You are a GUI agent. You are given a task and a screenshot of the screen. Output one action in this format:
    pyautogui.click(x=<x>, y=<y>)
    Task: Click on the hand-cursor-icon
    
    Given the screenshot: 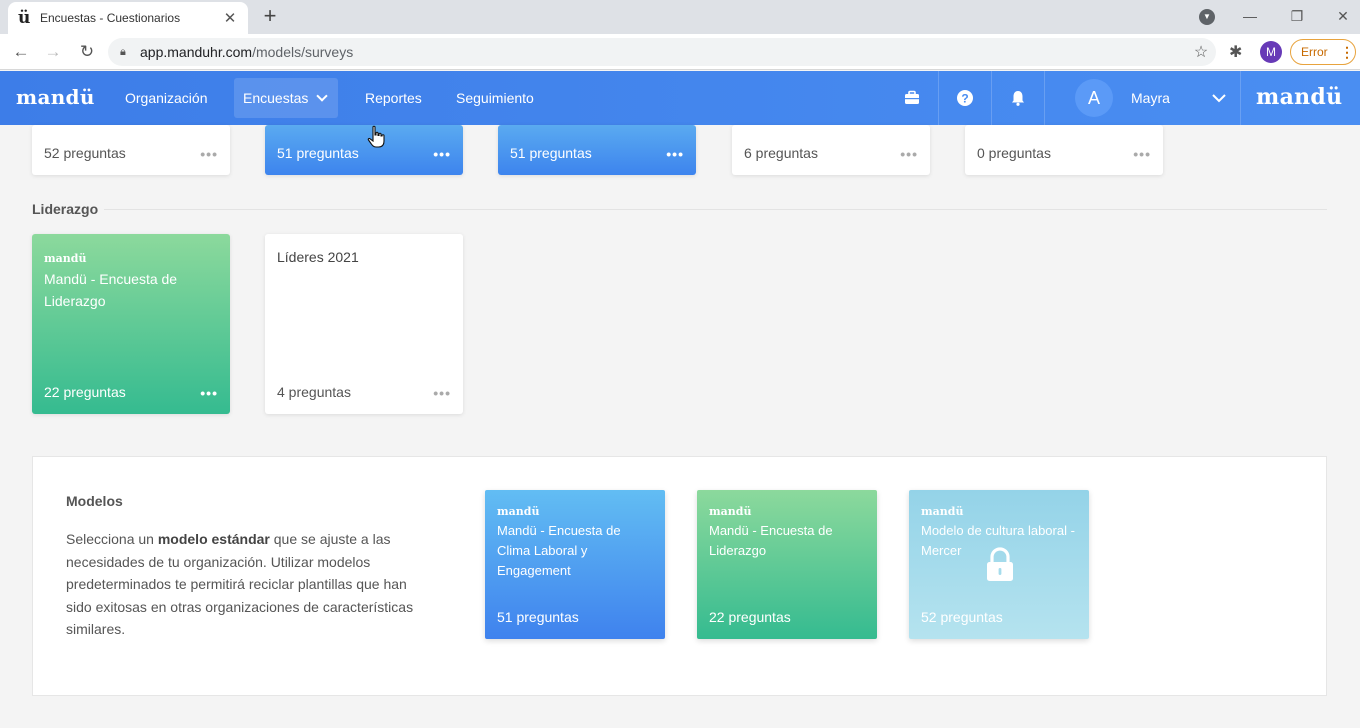 What is the action you would take?
    pyautogui.click(x=376, y=136)
    